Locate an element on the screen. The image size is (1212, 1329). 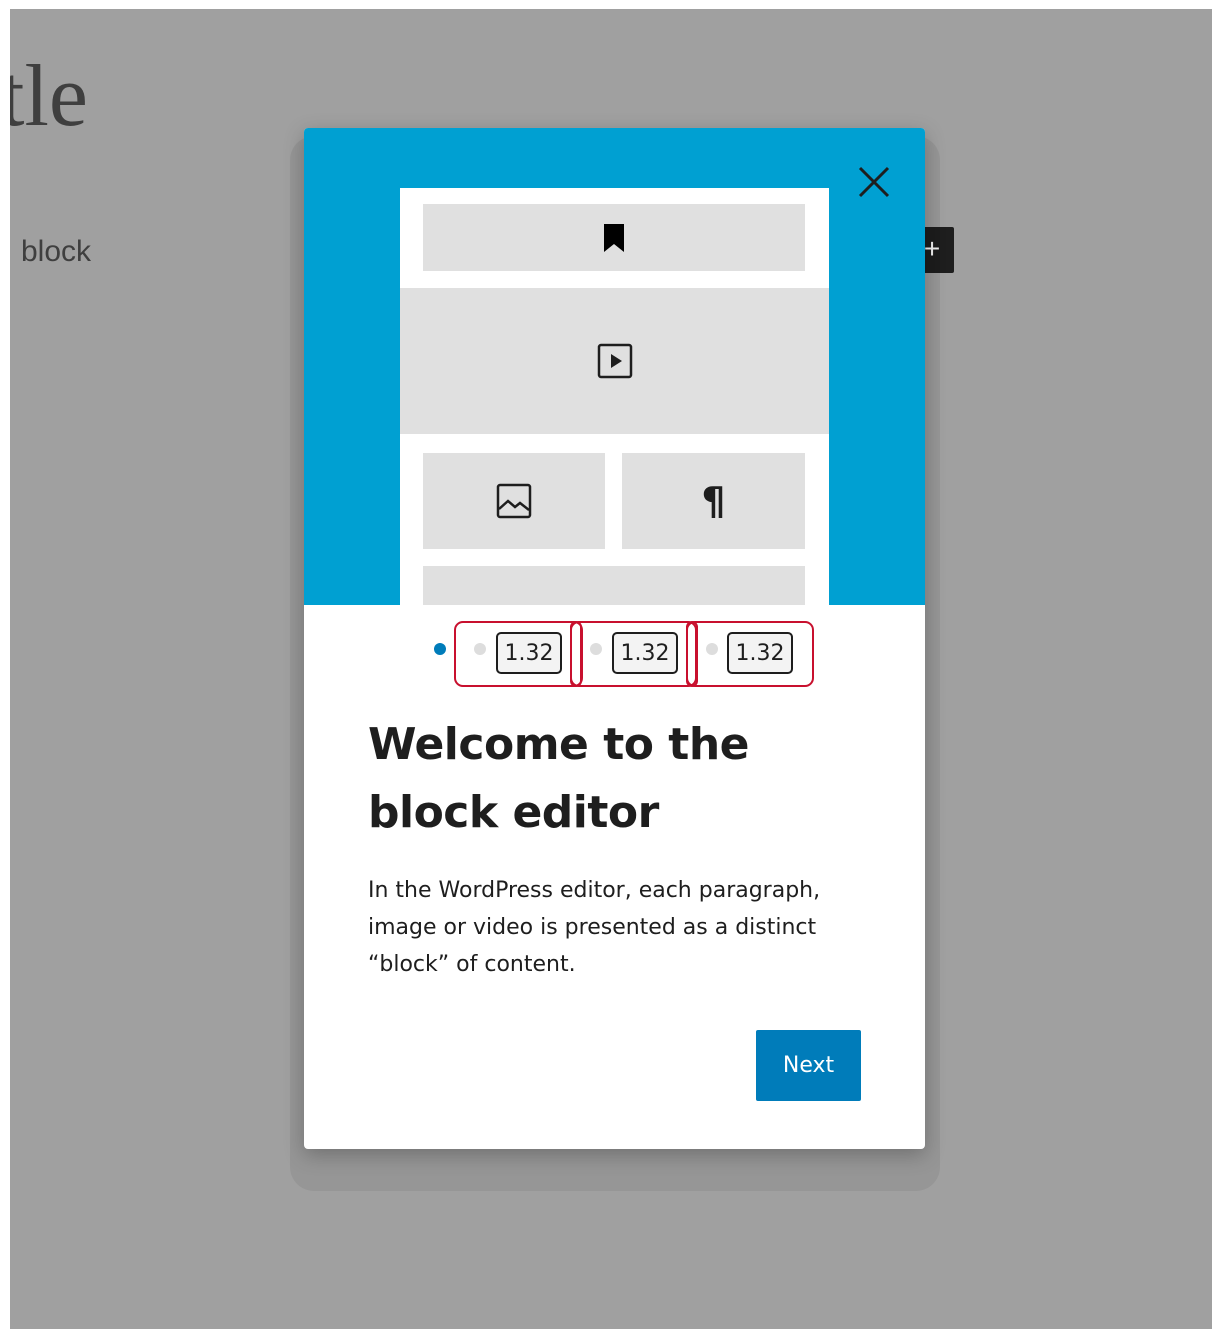
image-icon is located at coordinates (514, 501).